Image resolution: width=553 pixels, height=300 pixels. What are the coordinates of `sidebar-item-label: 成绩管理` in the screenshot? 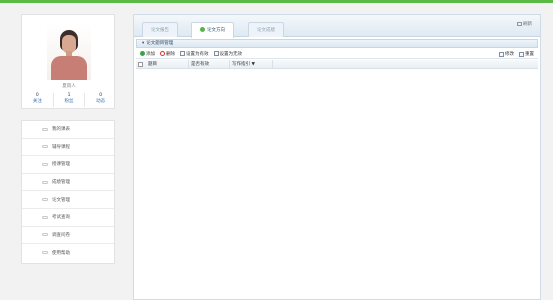 It's located at (61, 183).